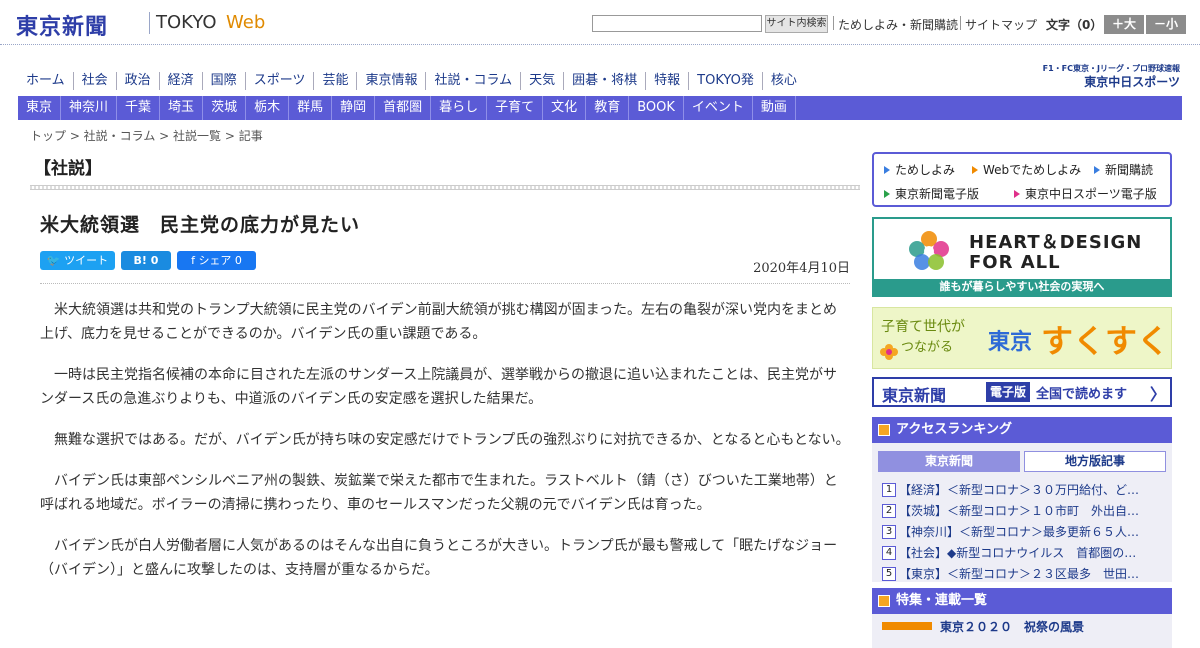 The width and height of the screenshot is (1200, 648). I want to click on sukusuku-banner: 子育て世代が つながる 東京 すくすく, so click(1022, 338).